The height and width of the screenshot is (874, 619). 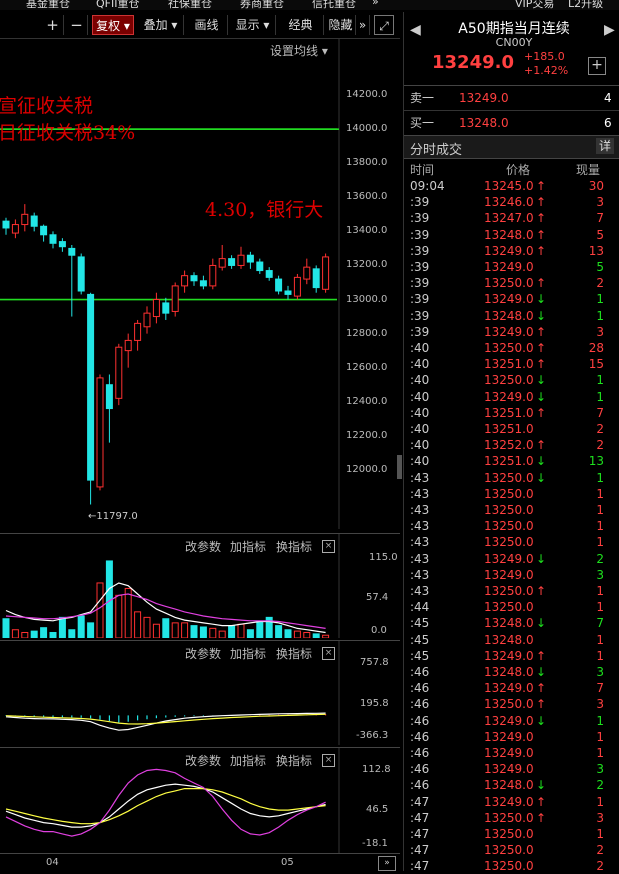 What do you see at coordinates (367, 435) in the screenshot?
I see `price-tick-label: 12200.0` at bounding box center [367, 435].